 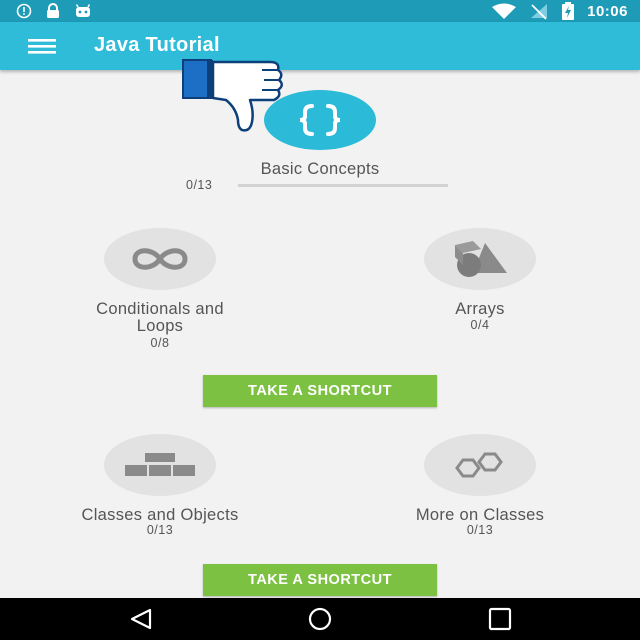 What do you see at coordinates (44, 46) in the screenshot?
I see `hamburger-menu-icon` at bounding box center [44, 46].